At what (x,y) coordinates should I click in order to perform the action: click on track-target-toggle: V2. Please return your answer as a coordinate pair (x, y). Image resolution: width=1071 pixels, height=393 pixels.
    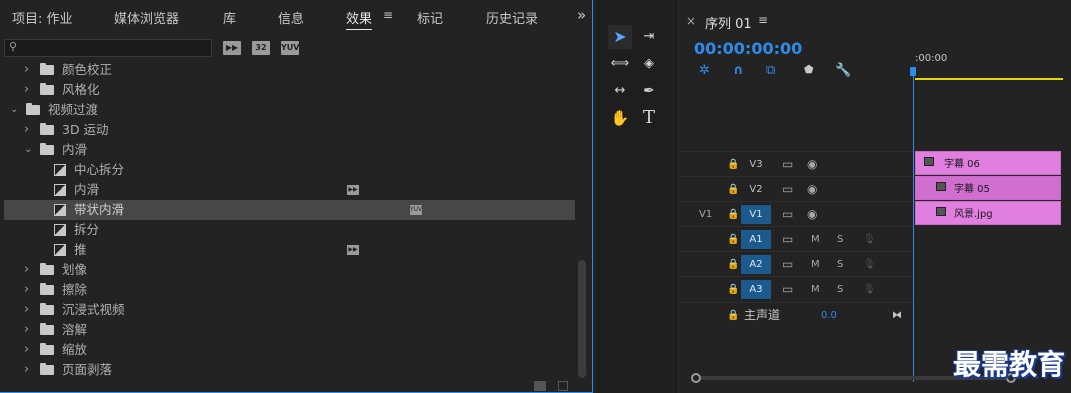
    Looking at the image, I should click on (756, 189).